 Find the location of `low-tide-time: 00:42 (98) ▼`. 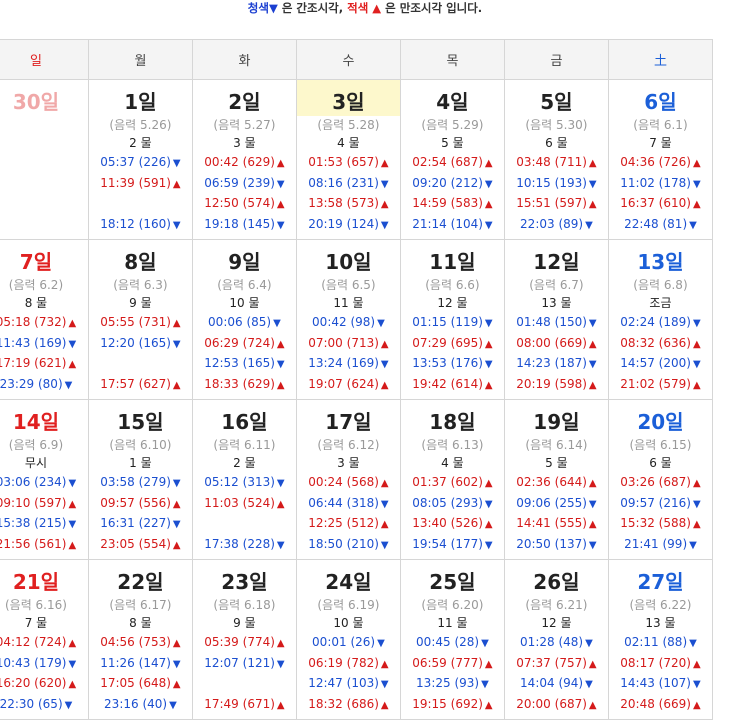

low-tide-time: 00:42 (98) ▼ is located at coordinates (348, 322).